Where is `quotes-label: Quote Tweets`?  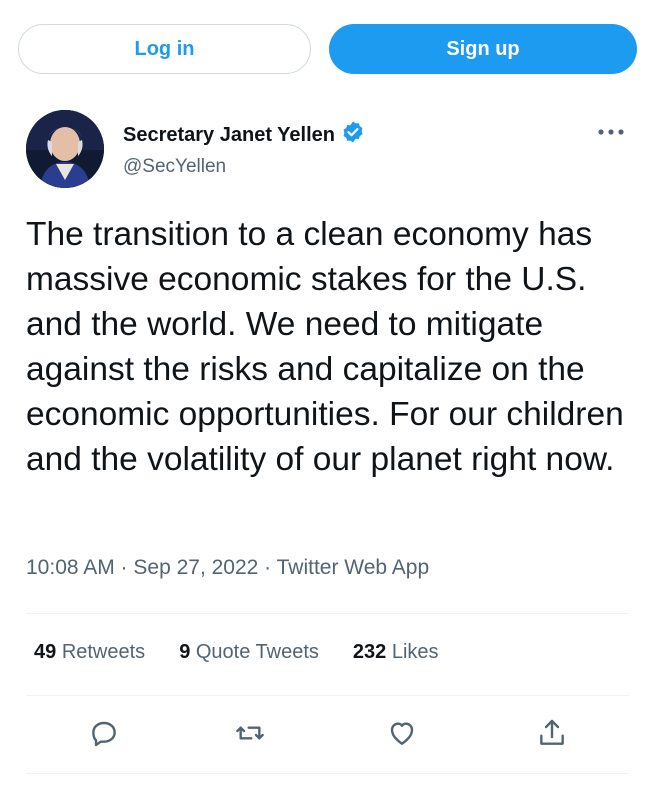 quotes-label: Quote Tweets is located at coordinates (257, 652).